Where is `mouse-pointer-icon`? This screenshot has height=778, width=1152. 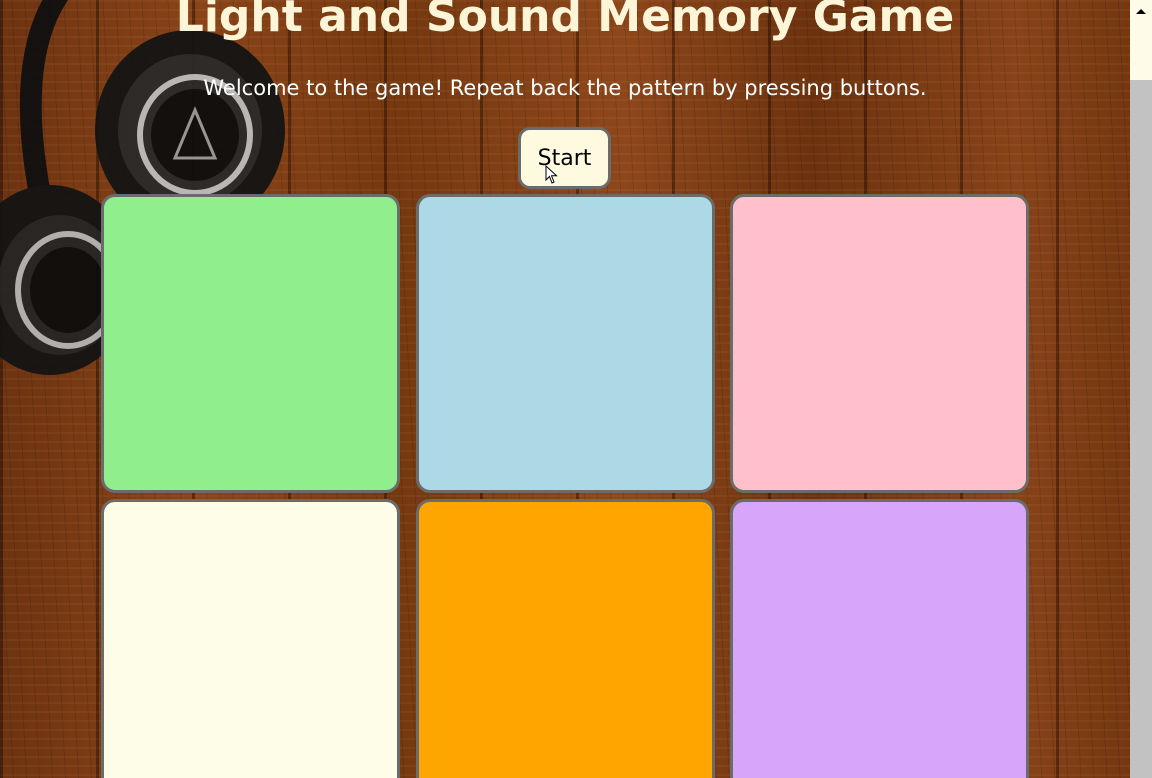
mouse-pointer-icon is located at coordinates (551, 174).